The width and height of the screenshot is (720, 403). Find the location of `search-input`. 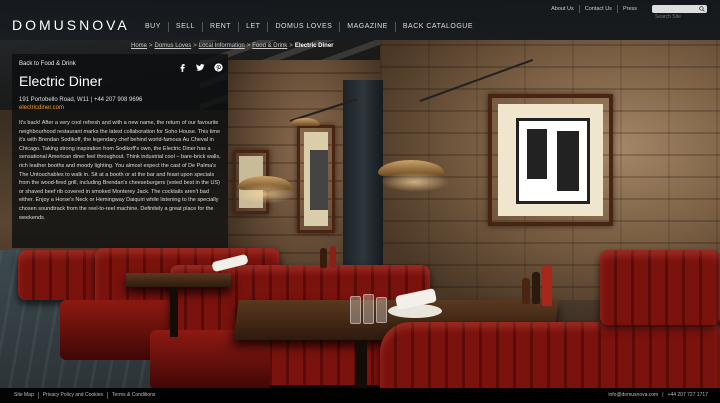

search-input is located at coordinates (679, 17).